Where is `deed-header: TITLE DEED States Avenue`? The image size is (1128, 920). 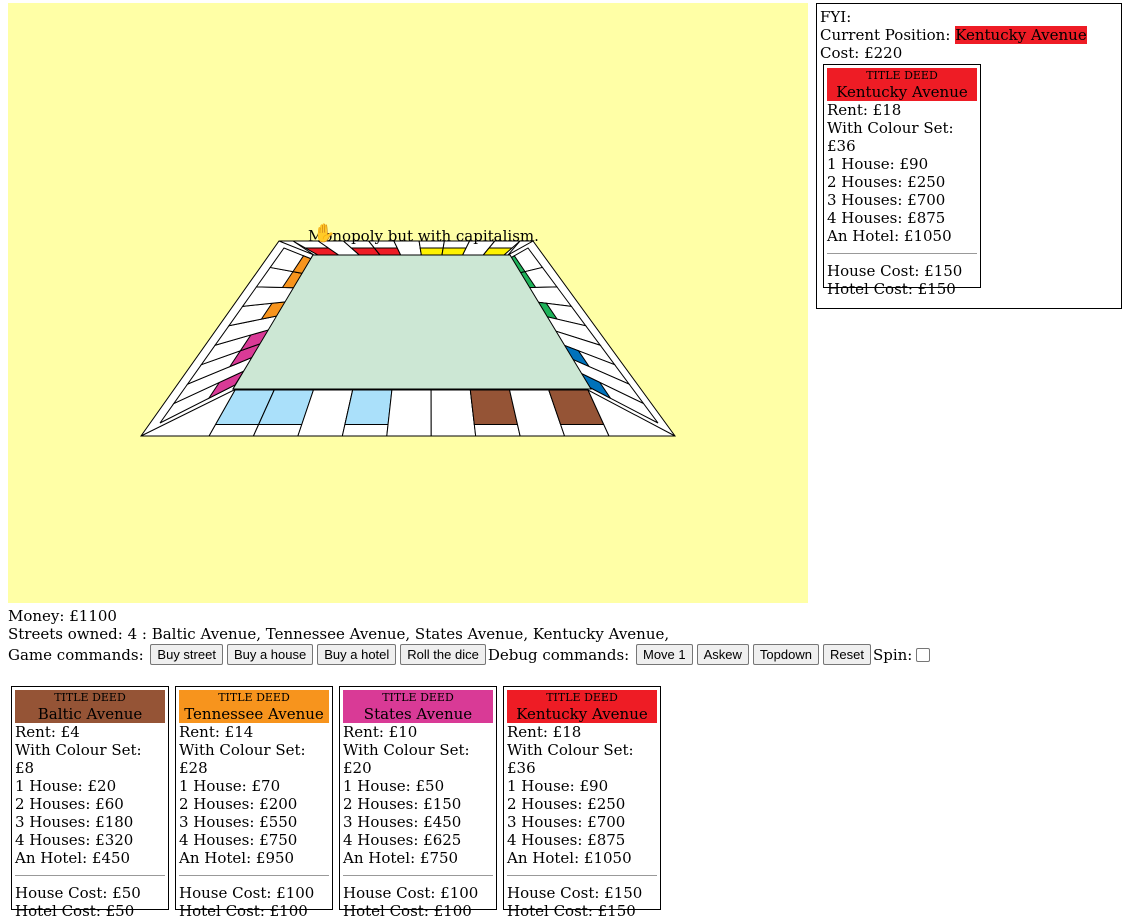
deed-header: TITLE DEED States Avenue is located at coordinates (418, 706).